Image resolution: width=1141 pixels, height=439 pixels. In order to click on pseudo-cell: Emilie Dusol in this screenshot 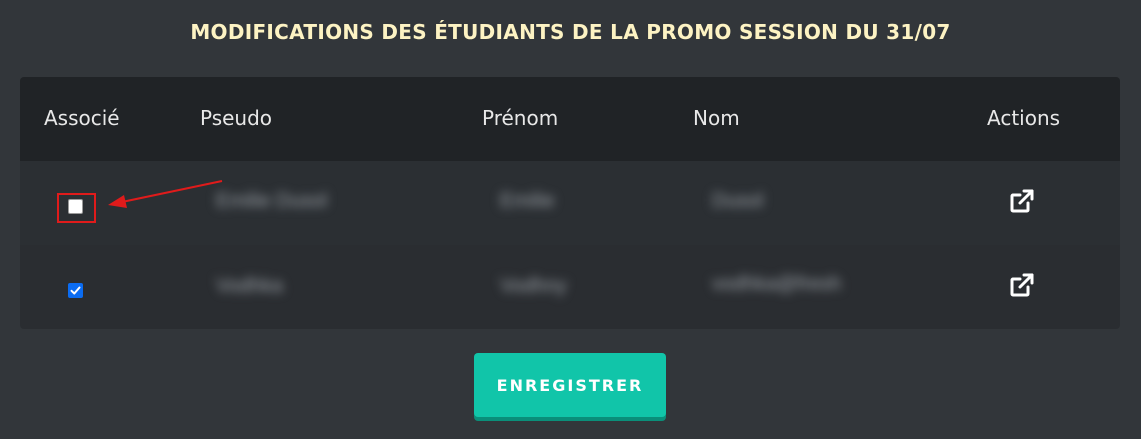, I will do `click(272, 201)`.